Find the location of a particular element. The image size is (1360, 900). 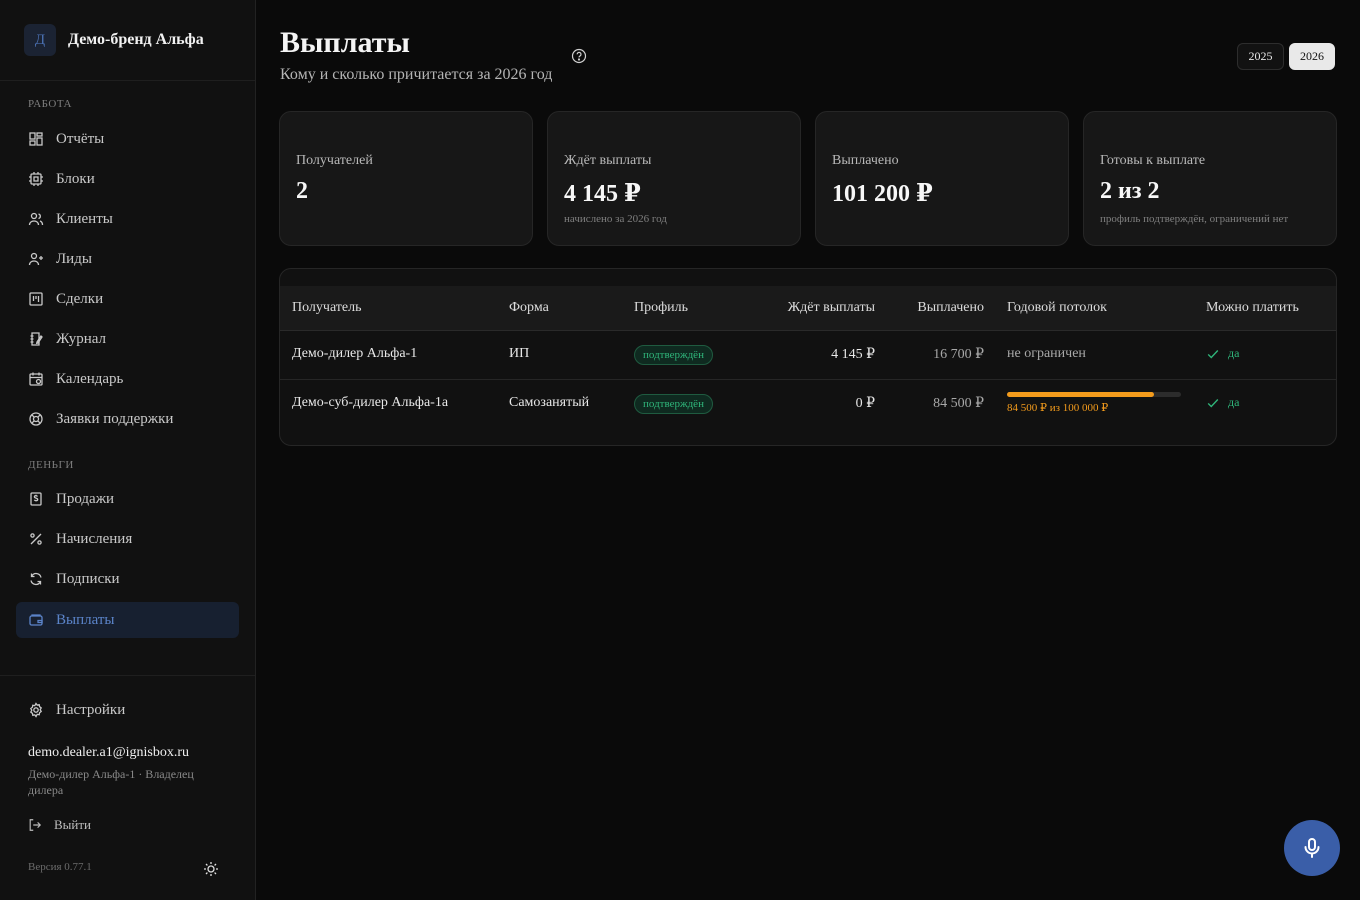

sidebar-item-sales: Продажи is located at coordinates (127, 499).